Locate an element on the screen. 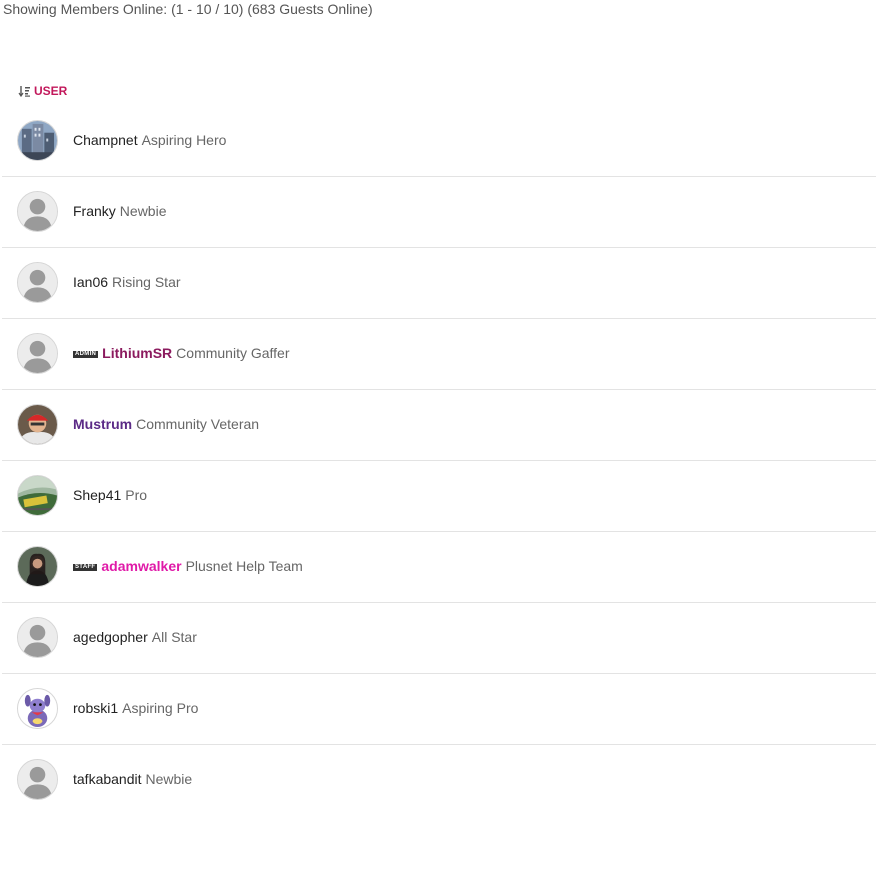 The height and width of the screenshot is (875, 876). sort-descending-icon is located at coordinates (24, 91).